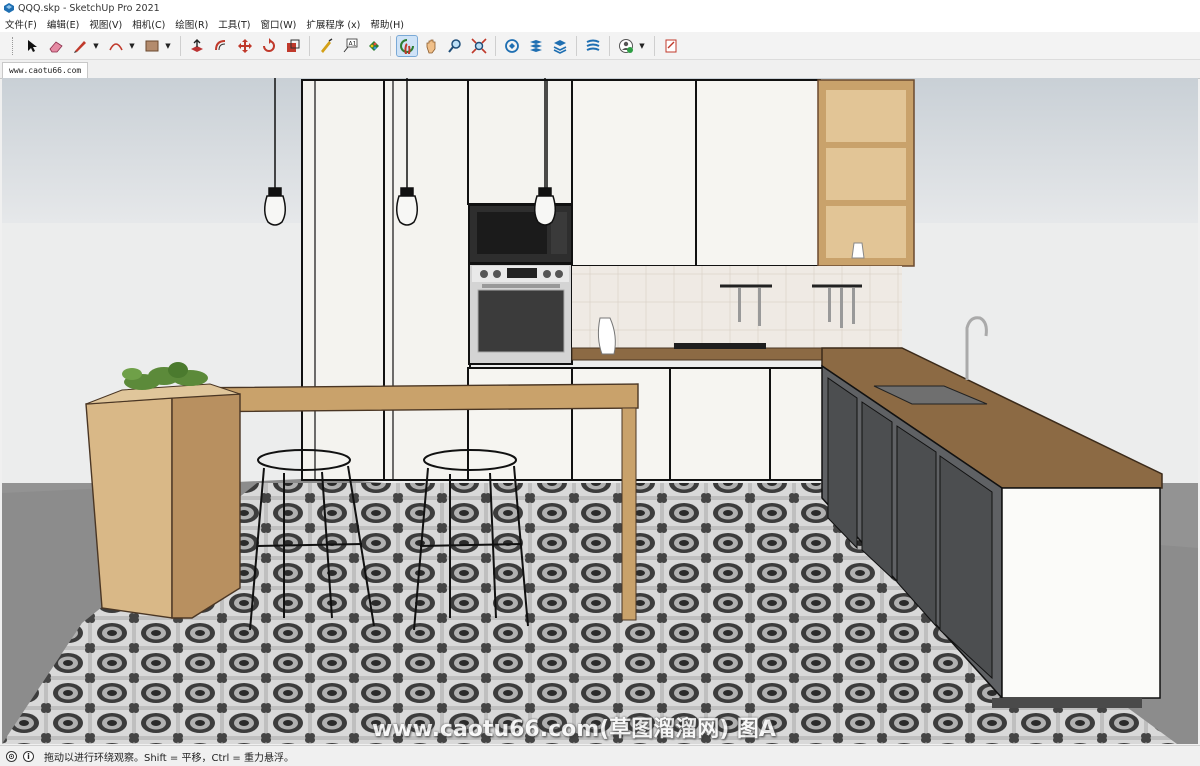  I want to click on menu-help: 帮助(H), so click(387, 24).